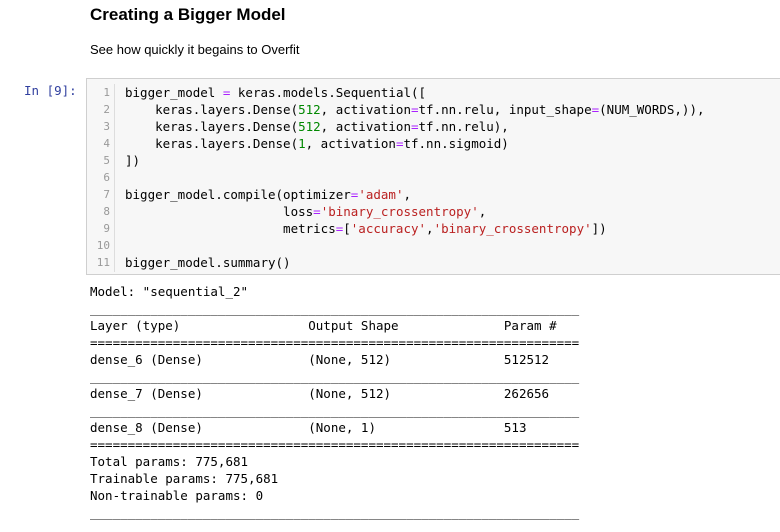  Describe the element at coordinates (415, 194) in the screenshot. I see `code-line: bigger_model.compile(optimizer='adam',` at that location.